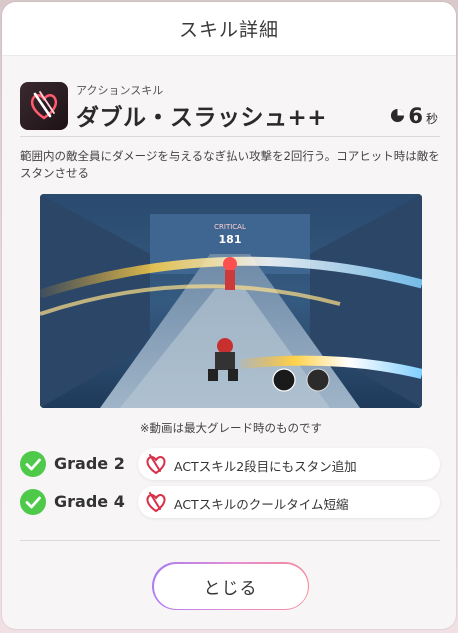  I want to click on damage-number: 181, so click(230, 239).